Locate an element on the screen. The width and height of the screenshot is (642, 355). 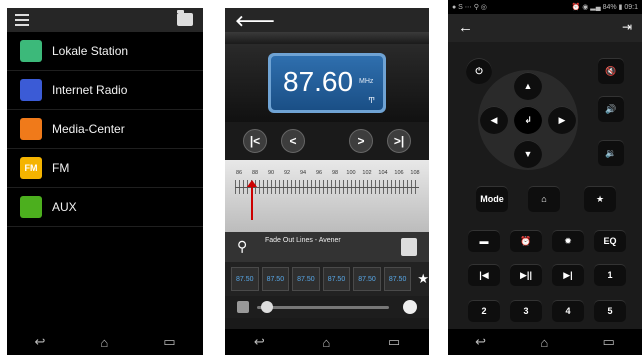
number-2-button: 2 is located at coordinates (484, 311).